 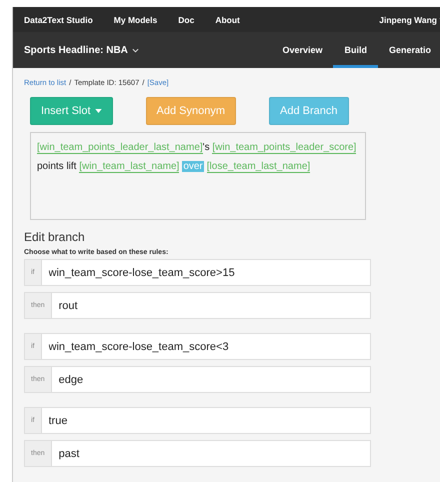 What do you see at coordinates (58, 19) in the screenshot?
I see `nav-link: Data2Text Studio` at bounding box center [58, 19].